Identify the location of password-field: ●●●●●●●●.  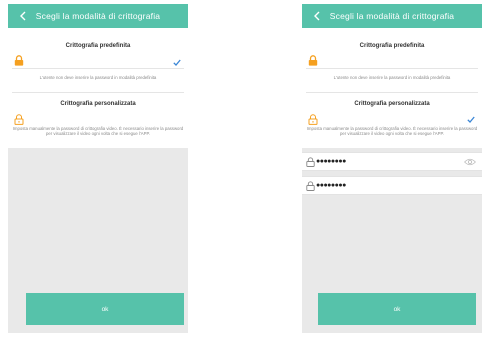
(392, 161).